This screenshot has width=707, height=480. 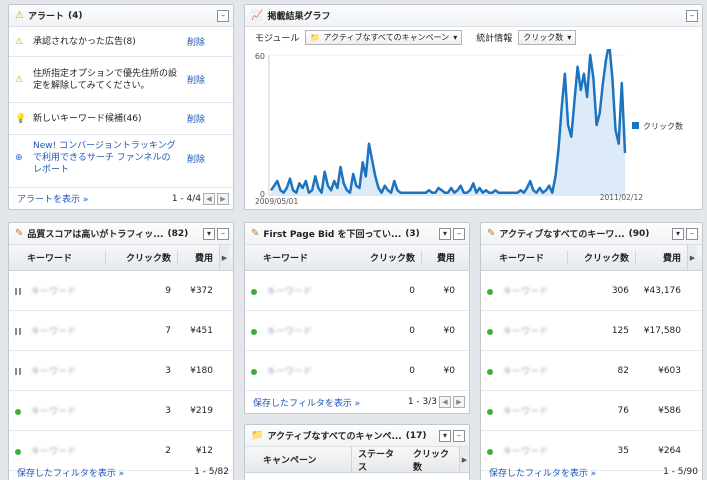 What do you see at coordinates (315, 37) in the screenshot?
I see `folder-icon: 📁` at bounding box center [315, 37].